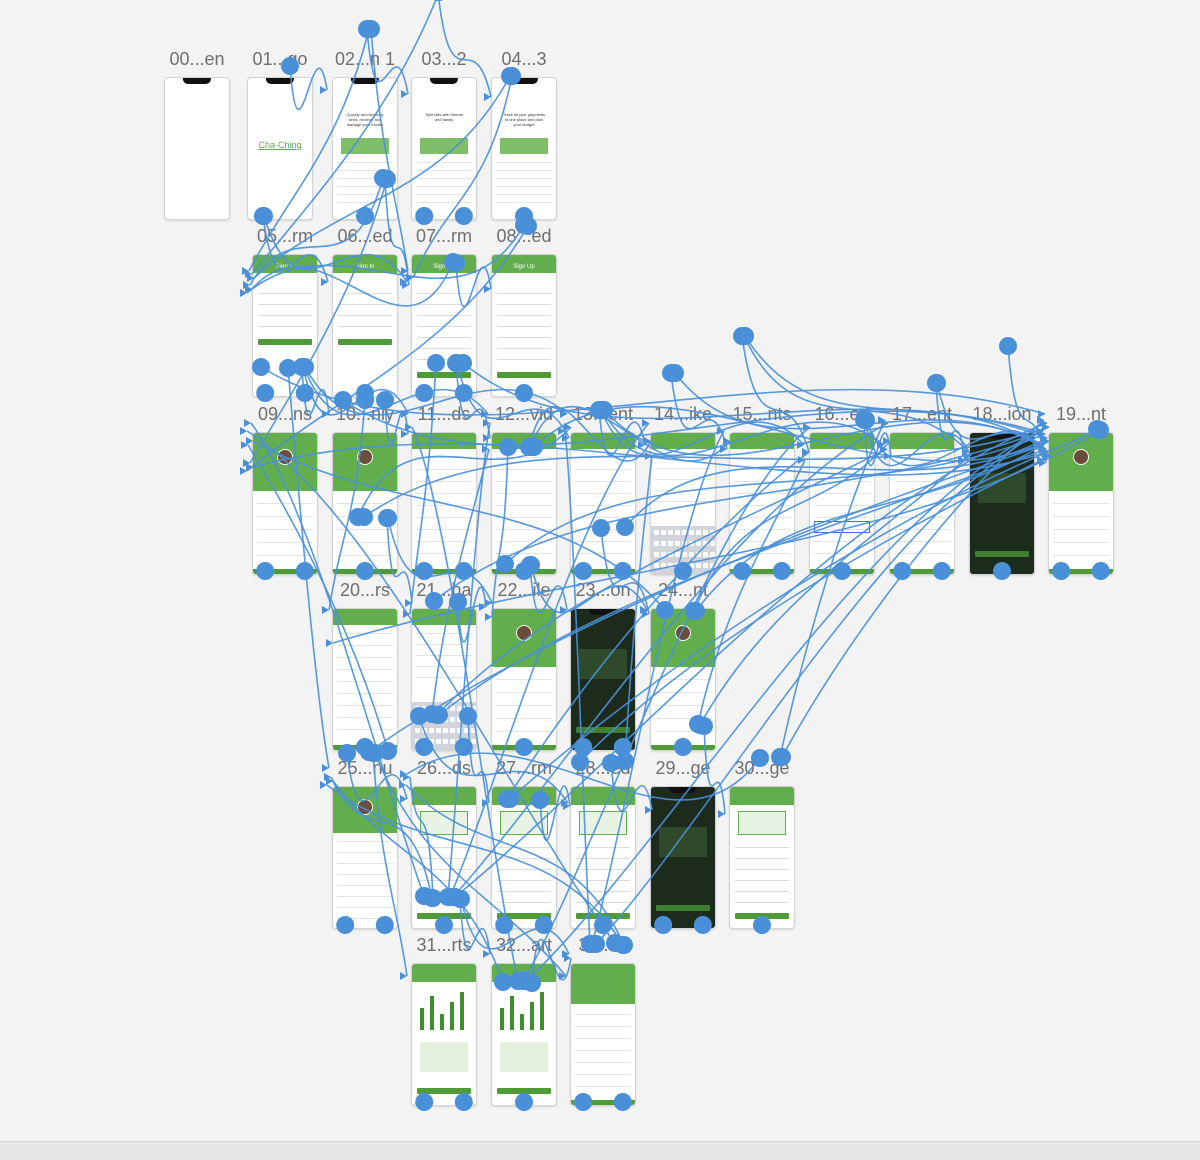 The height and width of the screenshot is (1160, 1200). I want to click on screen-thumbnail-s16, so click(842, 503).